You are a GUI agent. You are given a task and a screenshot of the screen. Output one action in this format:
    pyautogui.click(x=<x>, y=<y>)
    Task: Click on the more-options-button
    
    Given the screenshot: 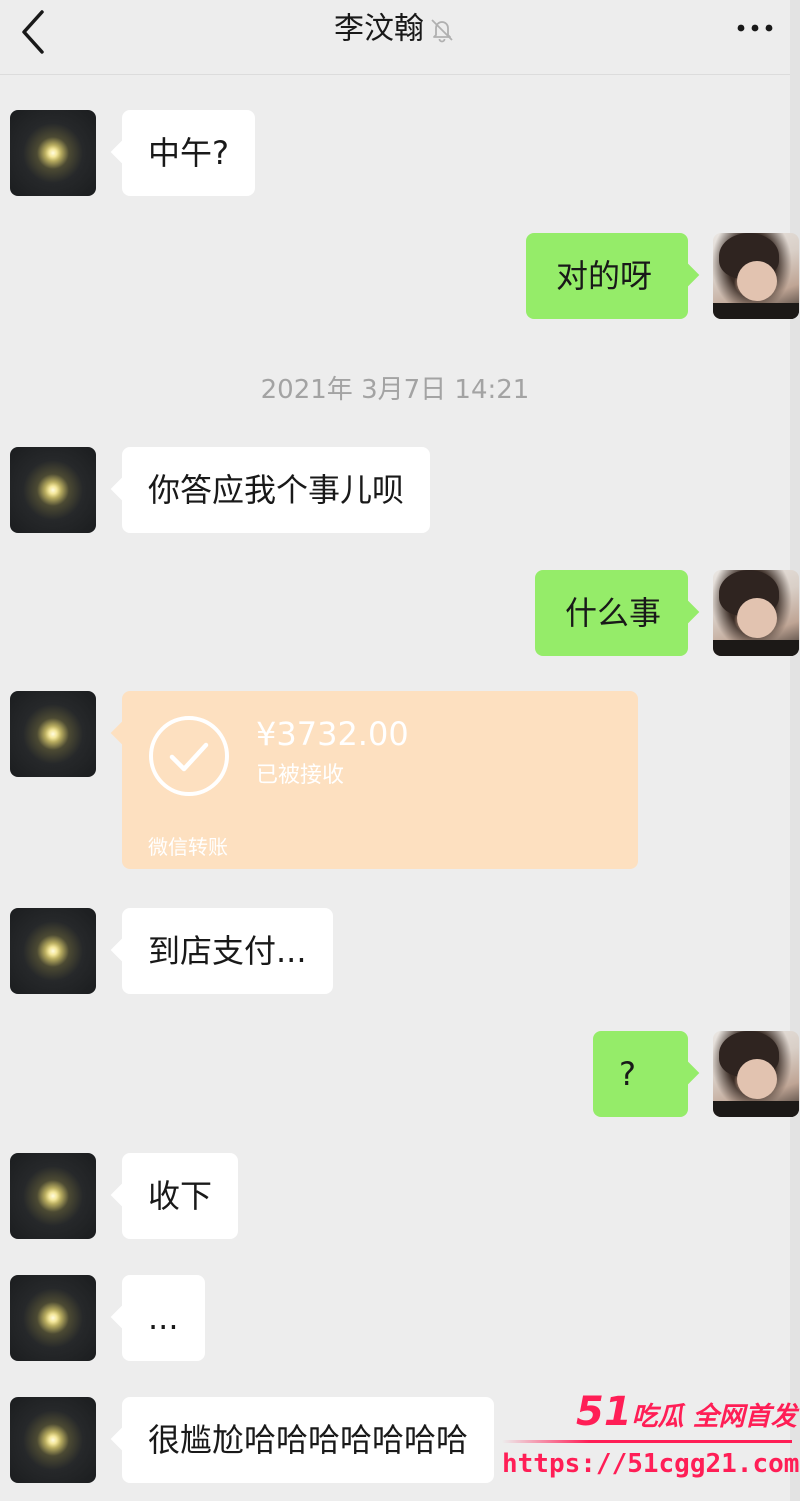 What is the action you would take?
    pyautogui.click(x=759, y=28)
    